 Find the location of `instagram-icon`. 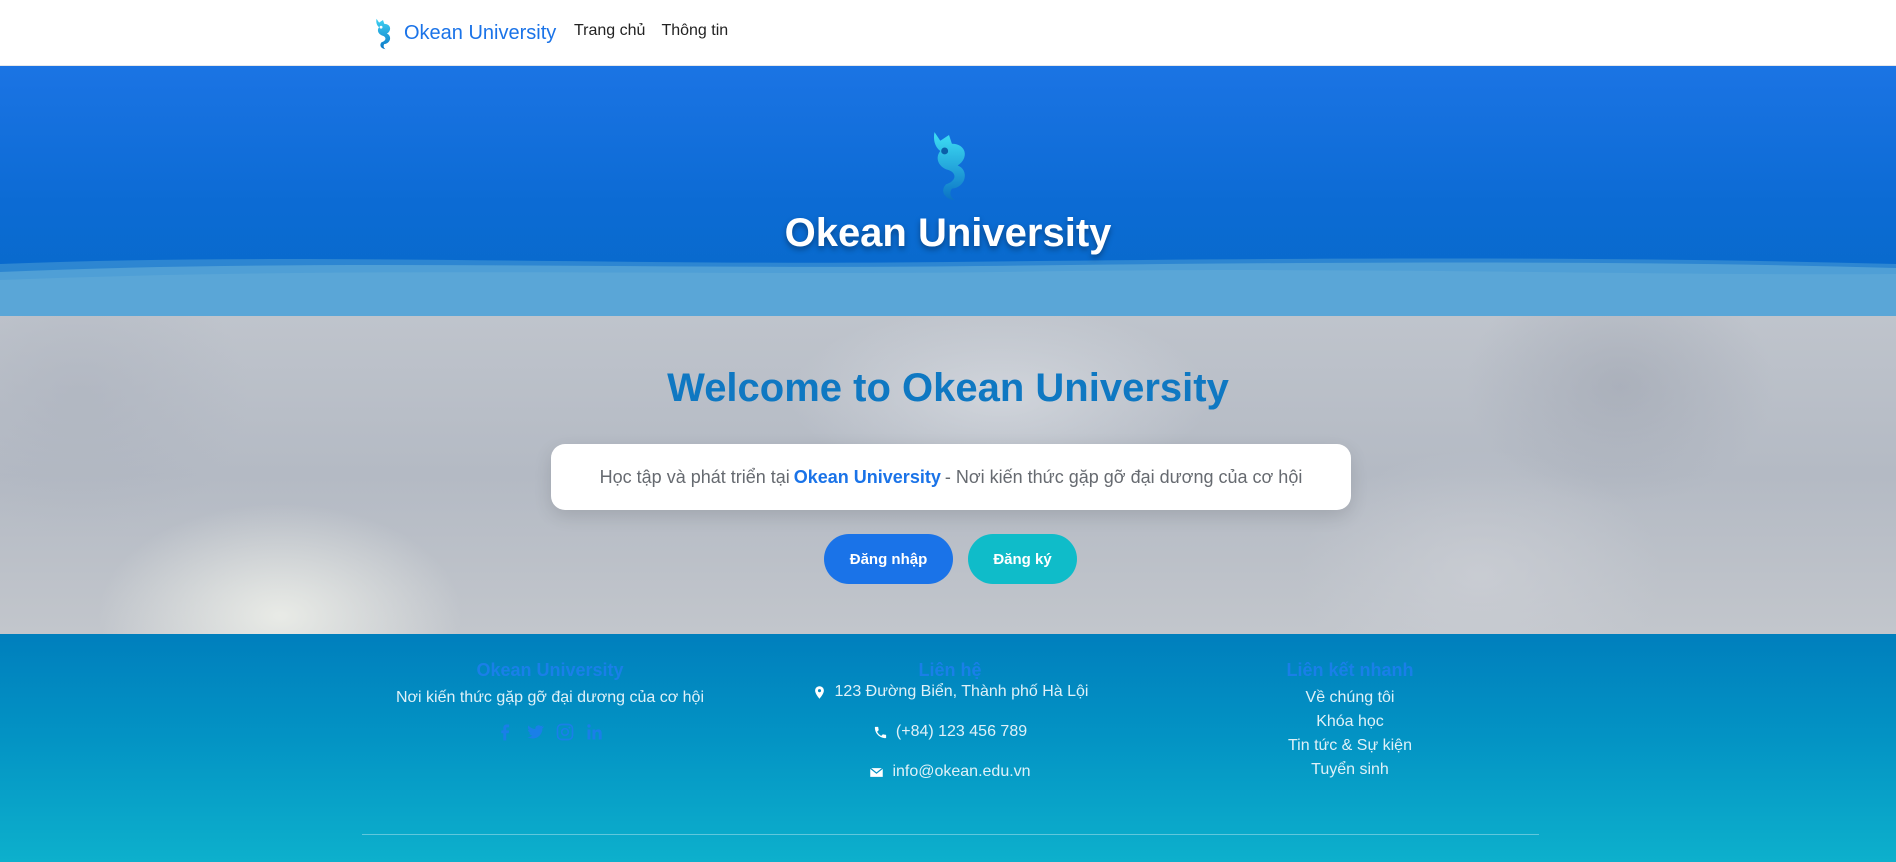

instagram-icon is located at coordinates (565, 732).